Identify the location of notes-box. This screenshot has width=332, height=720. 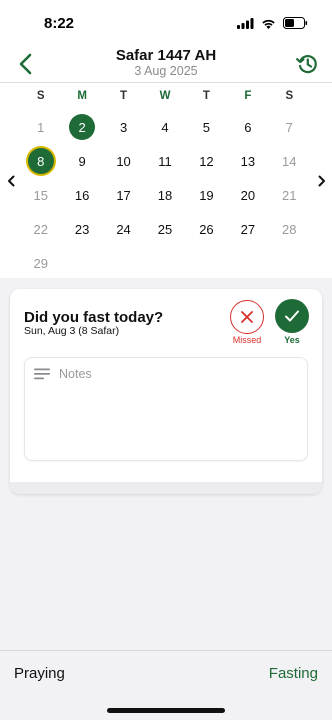
(166, 409).